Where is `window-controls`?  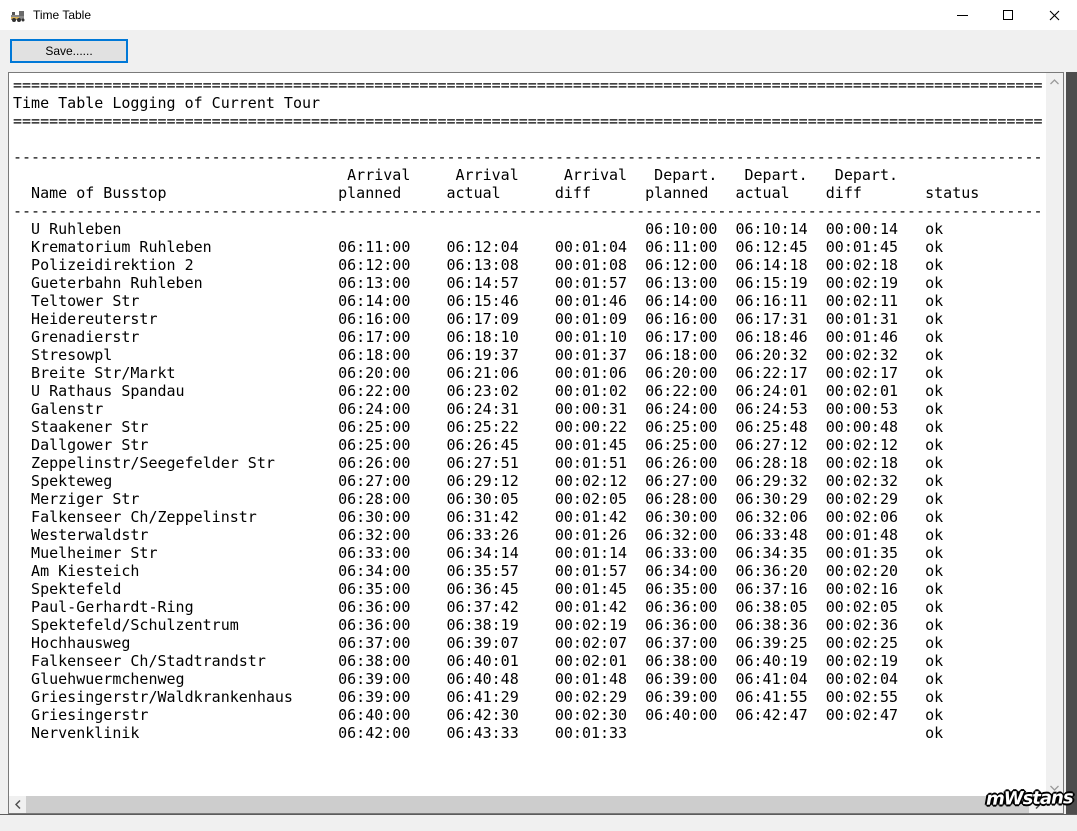
window-controls is located at coordinates (1008, 15).